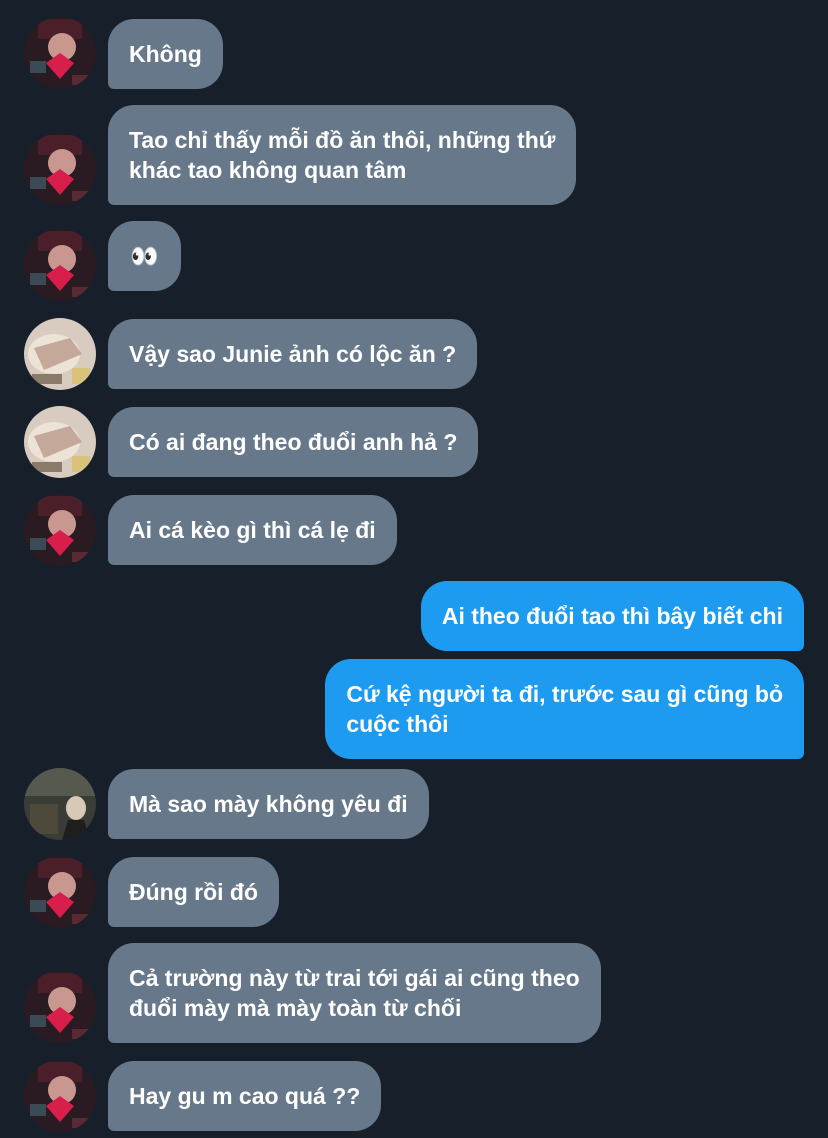 Image resolution: width=828 pixels, height=1138 pixels. Describe the element at coordinates (245, 1096) in the screenshot. I see `message-bubble: Hay gu m cao quá ??` at that location.